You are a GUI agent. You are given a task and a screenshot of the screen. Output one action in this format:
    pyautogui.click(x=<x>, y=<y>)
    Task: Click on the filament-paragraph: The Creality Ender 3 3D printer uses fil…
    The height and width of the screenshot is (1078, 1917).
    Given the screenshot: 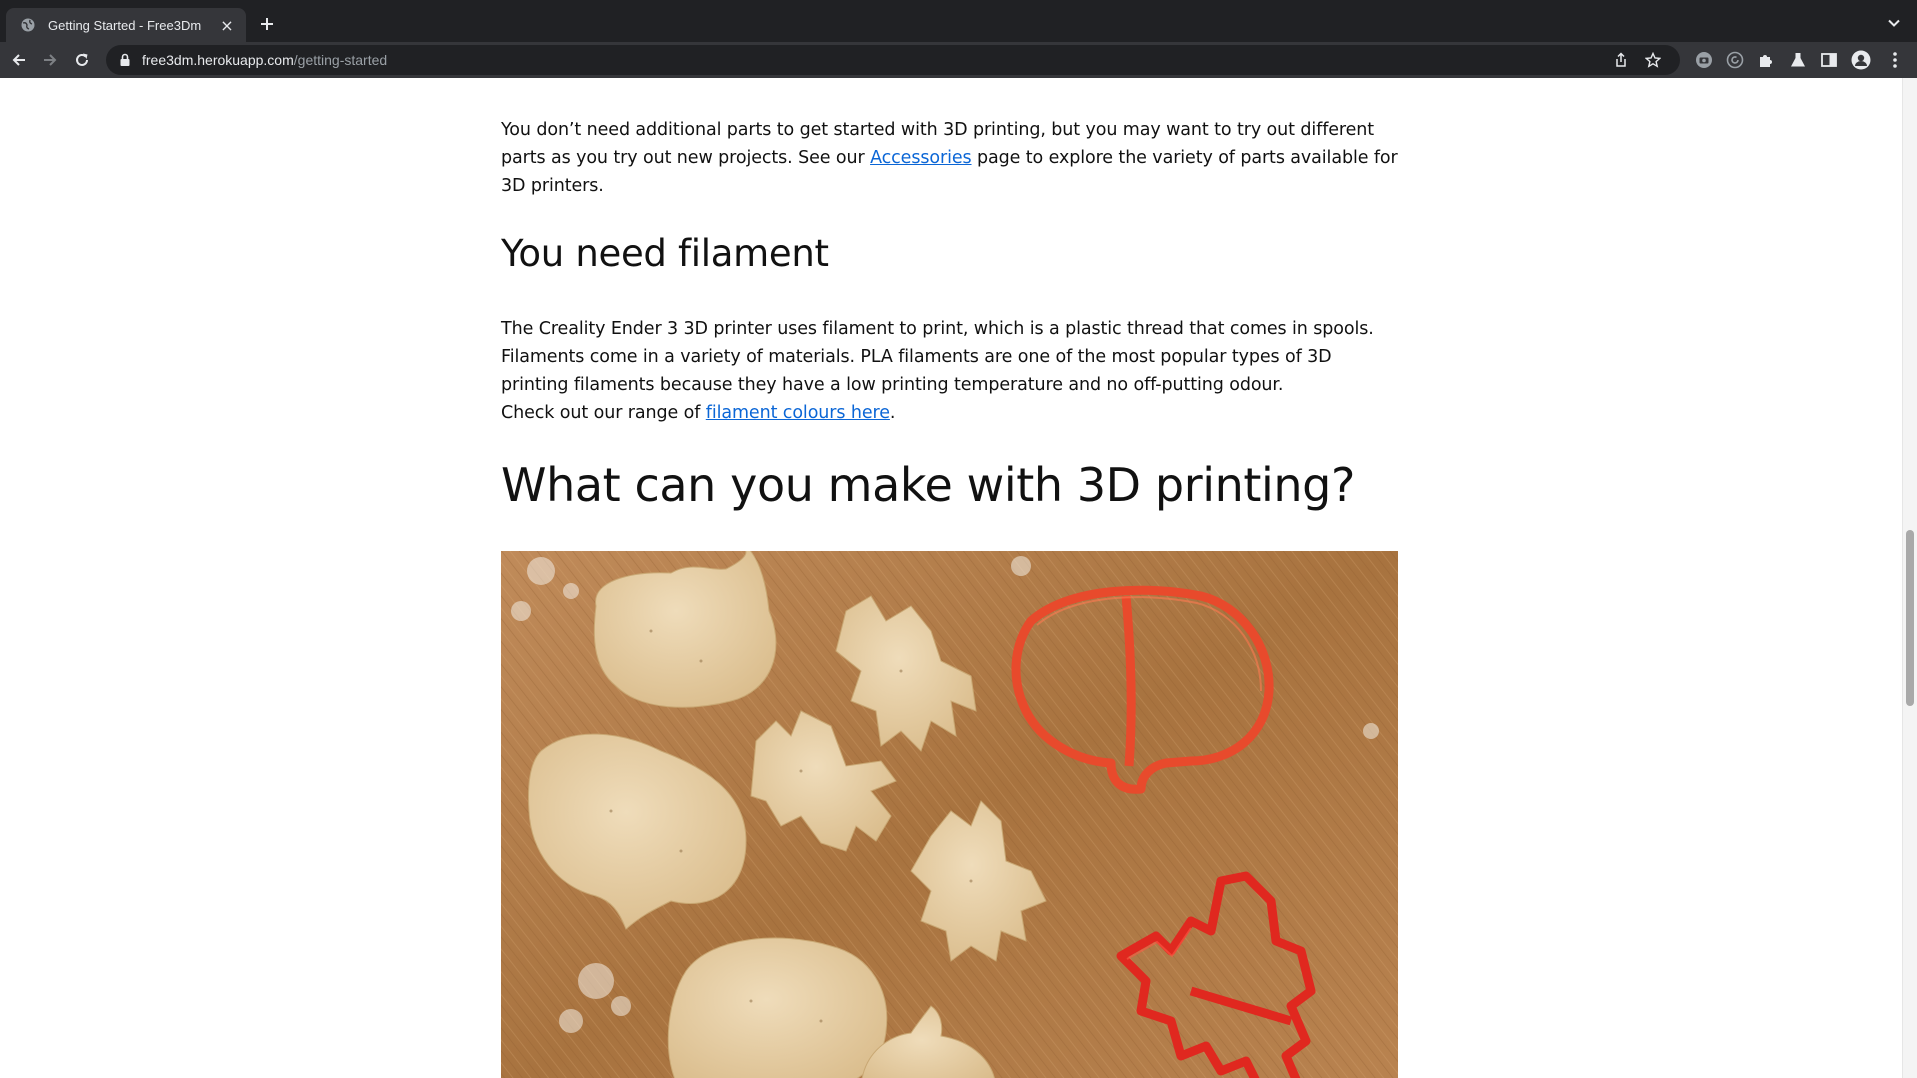 What is the action you would take?
    pyautogui.click(x=937, y=357)
    